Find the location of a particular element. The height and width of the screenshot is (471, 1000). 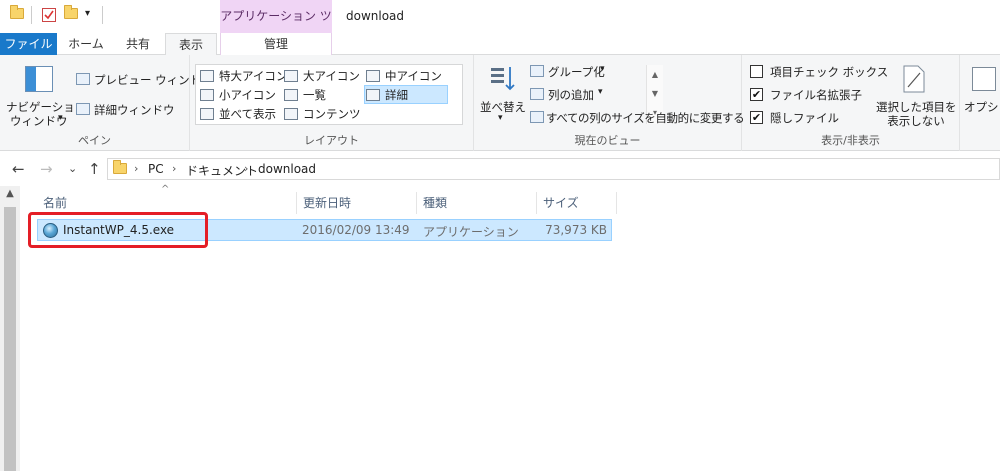

breadcrumb-pc: PC is located at coordinates (156, 169).